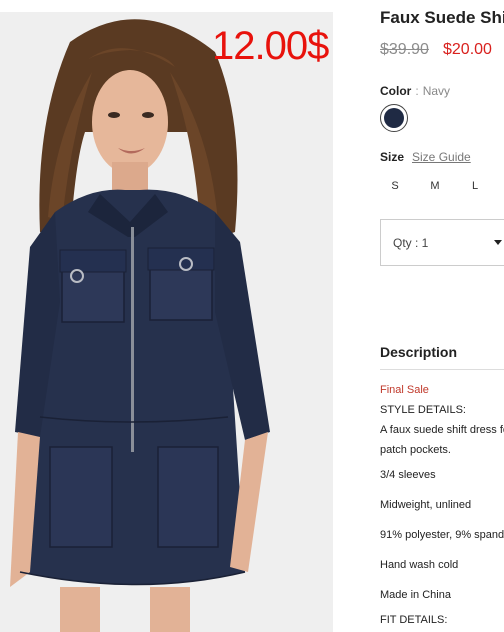 Image resolution: width=504 pixels, height=632 pixels. What do you see at coordinates (415, 595) in the screenshot?
I see `description-line: Made in China` at bounding box center [415, 595].